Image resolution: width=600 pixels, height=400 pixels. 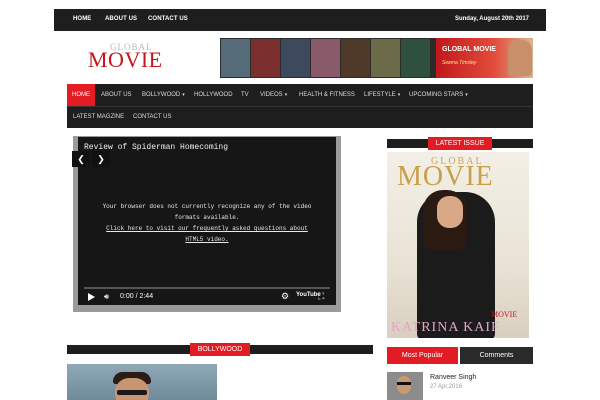 I want to click on tab-comments: Comments, so click(x=496, y=355).